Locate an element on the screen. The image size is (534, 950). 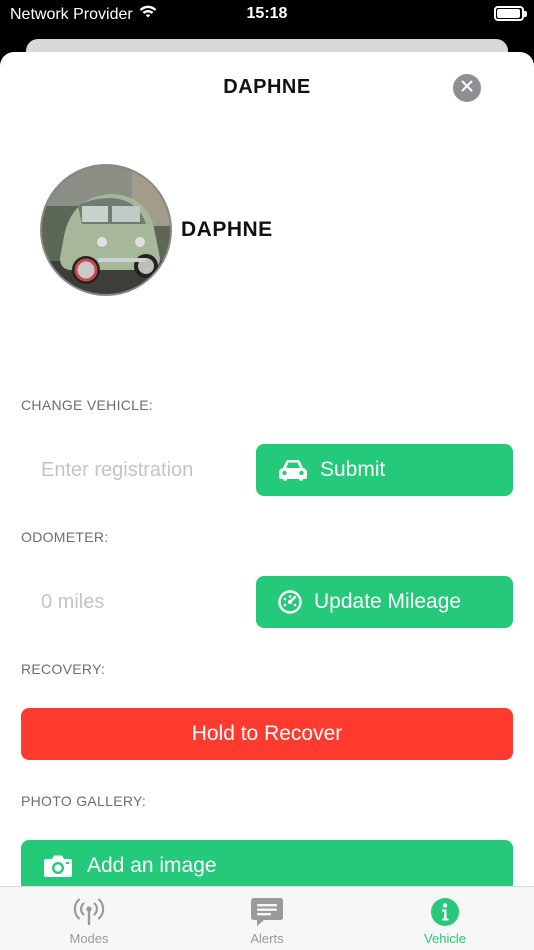
change-vehicle-label: CHANGE VEHICLE: is located at coordinates (87, 405).